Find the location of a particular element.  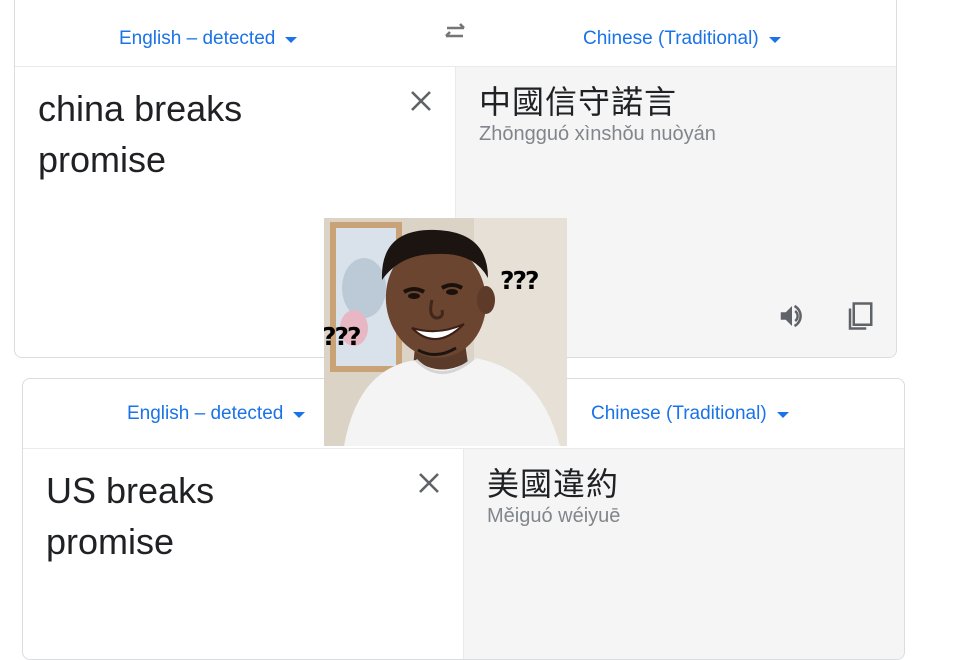

question-marks-left: ??? is located at coordinates (342, 336).